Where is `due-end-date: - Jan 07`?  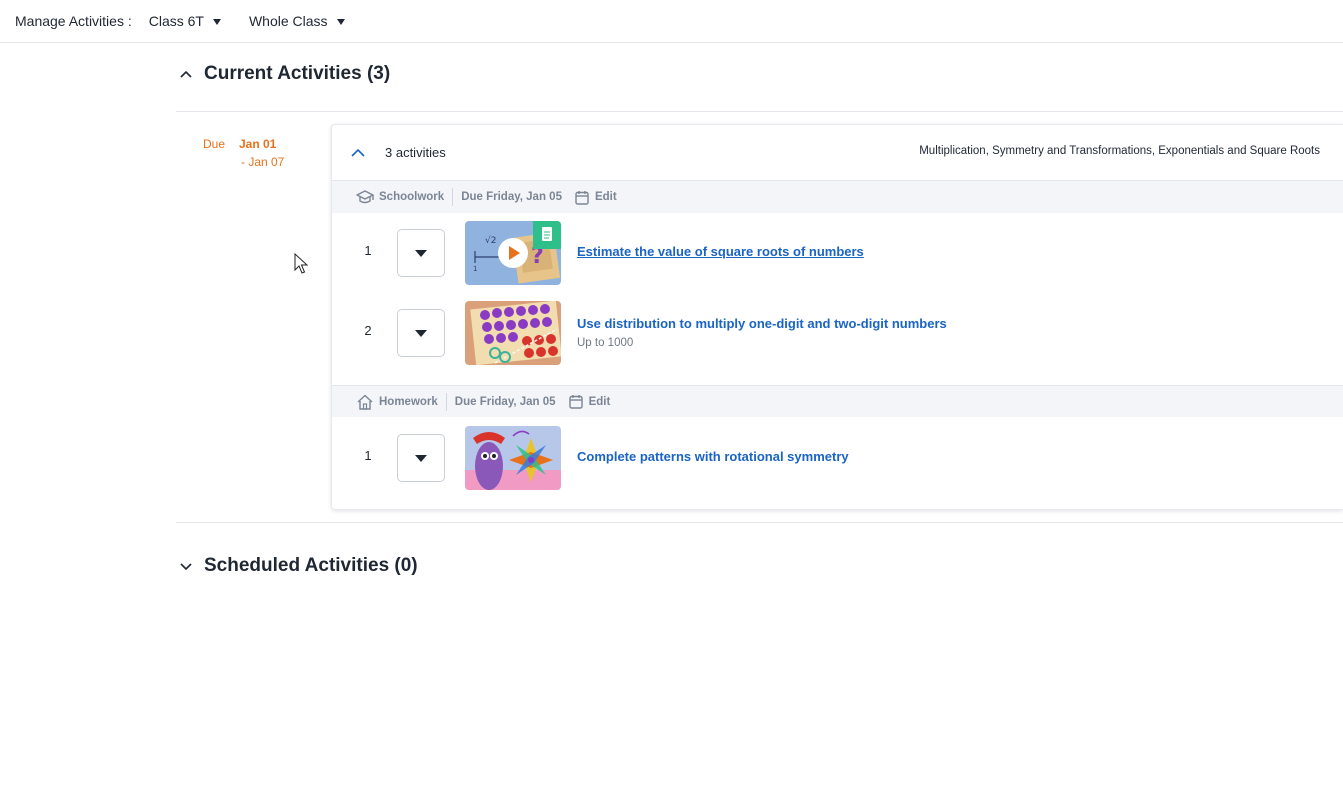 due-end-date: - Jan 07 is located at coordinates (263, 162).